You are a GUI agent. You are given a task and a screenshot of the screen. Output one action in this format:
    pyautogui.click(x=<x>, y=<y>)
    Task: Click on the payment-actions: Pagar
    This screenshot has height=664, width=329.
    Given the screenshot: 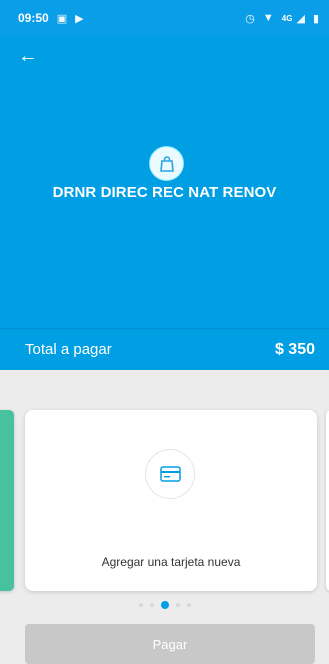 What is the action you would take?
    pyautogui.click(x=164, y=642)
    